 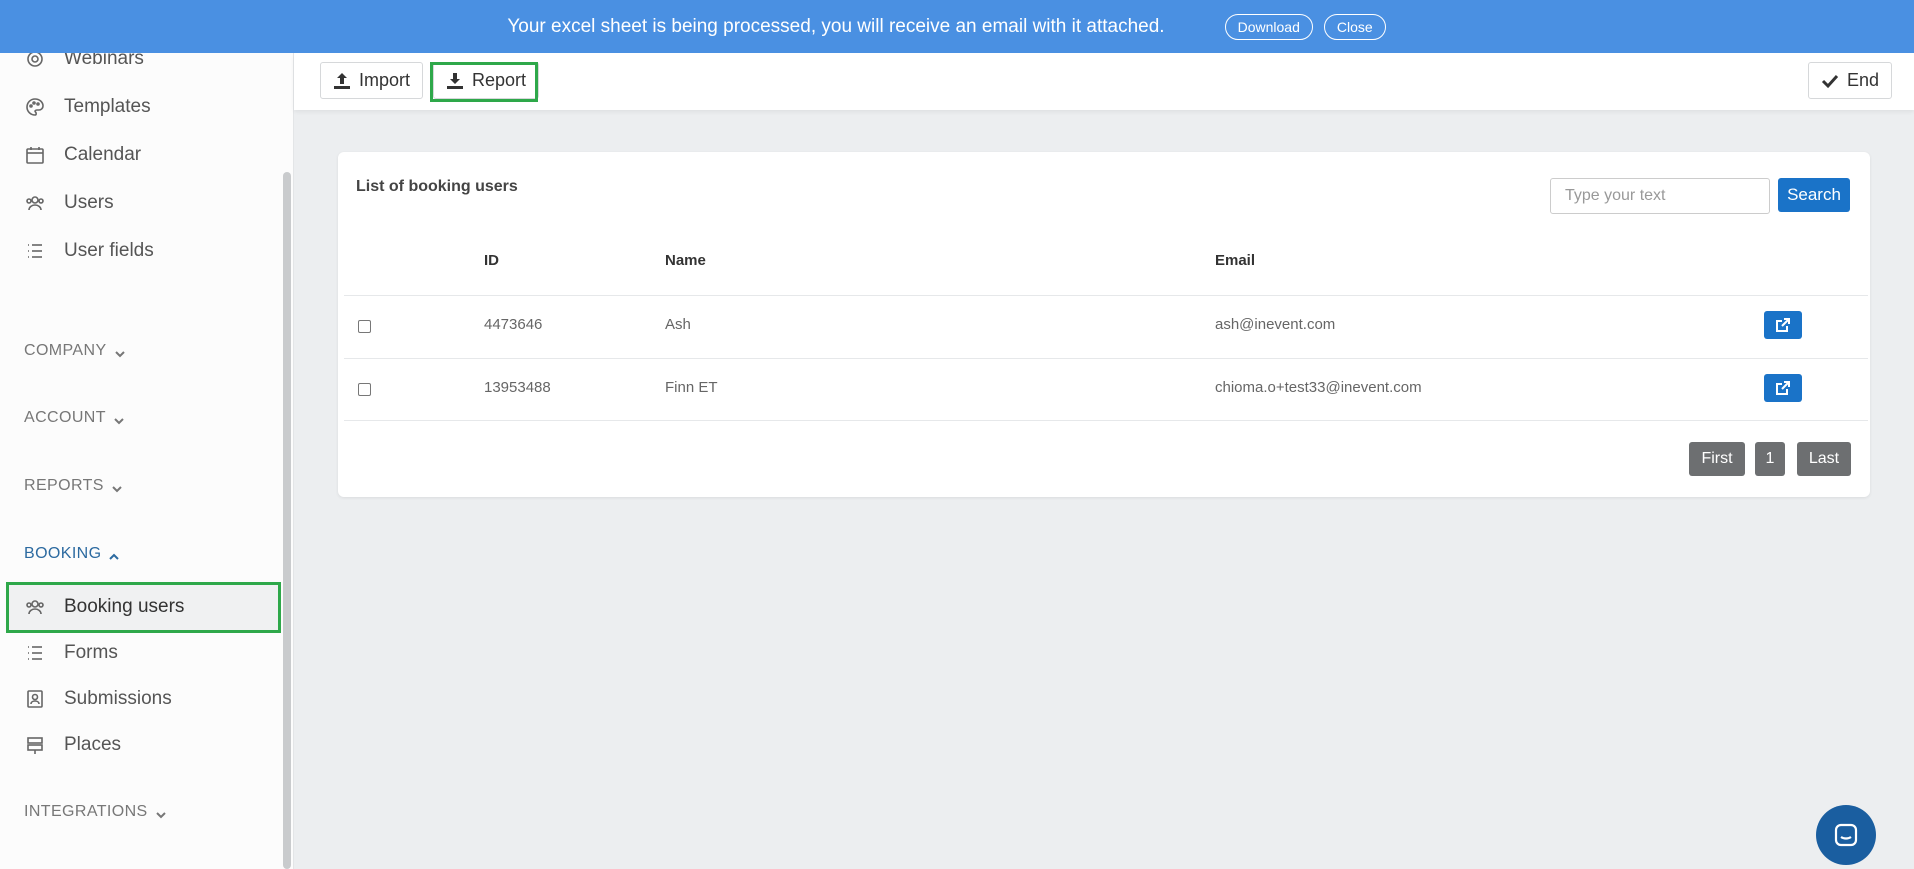 What do you see at coordinates (107, 106) in the screenshot?
I see `sidebar-item-label: Templates` at bounding box center [107, 106].